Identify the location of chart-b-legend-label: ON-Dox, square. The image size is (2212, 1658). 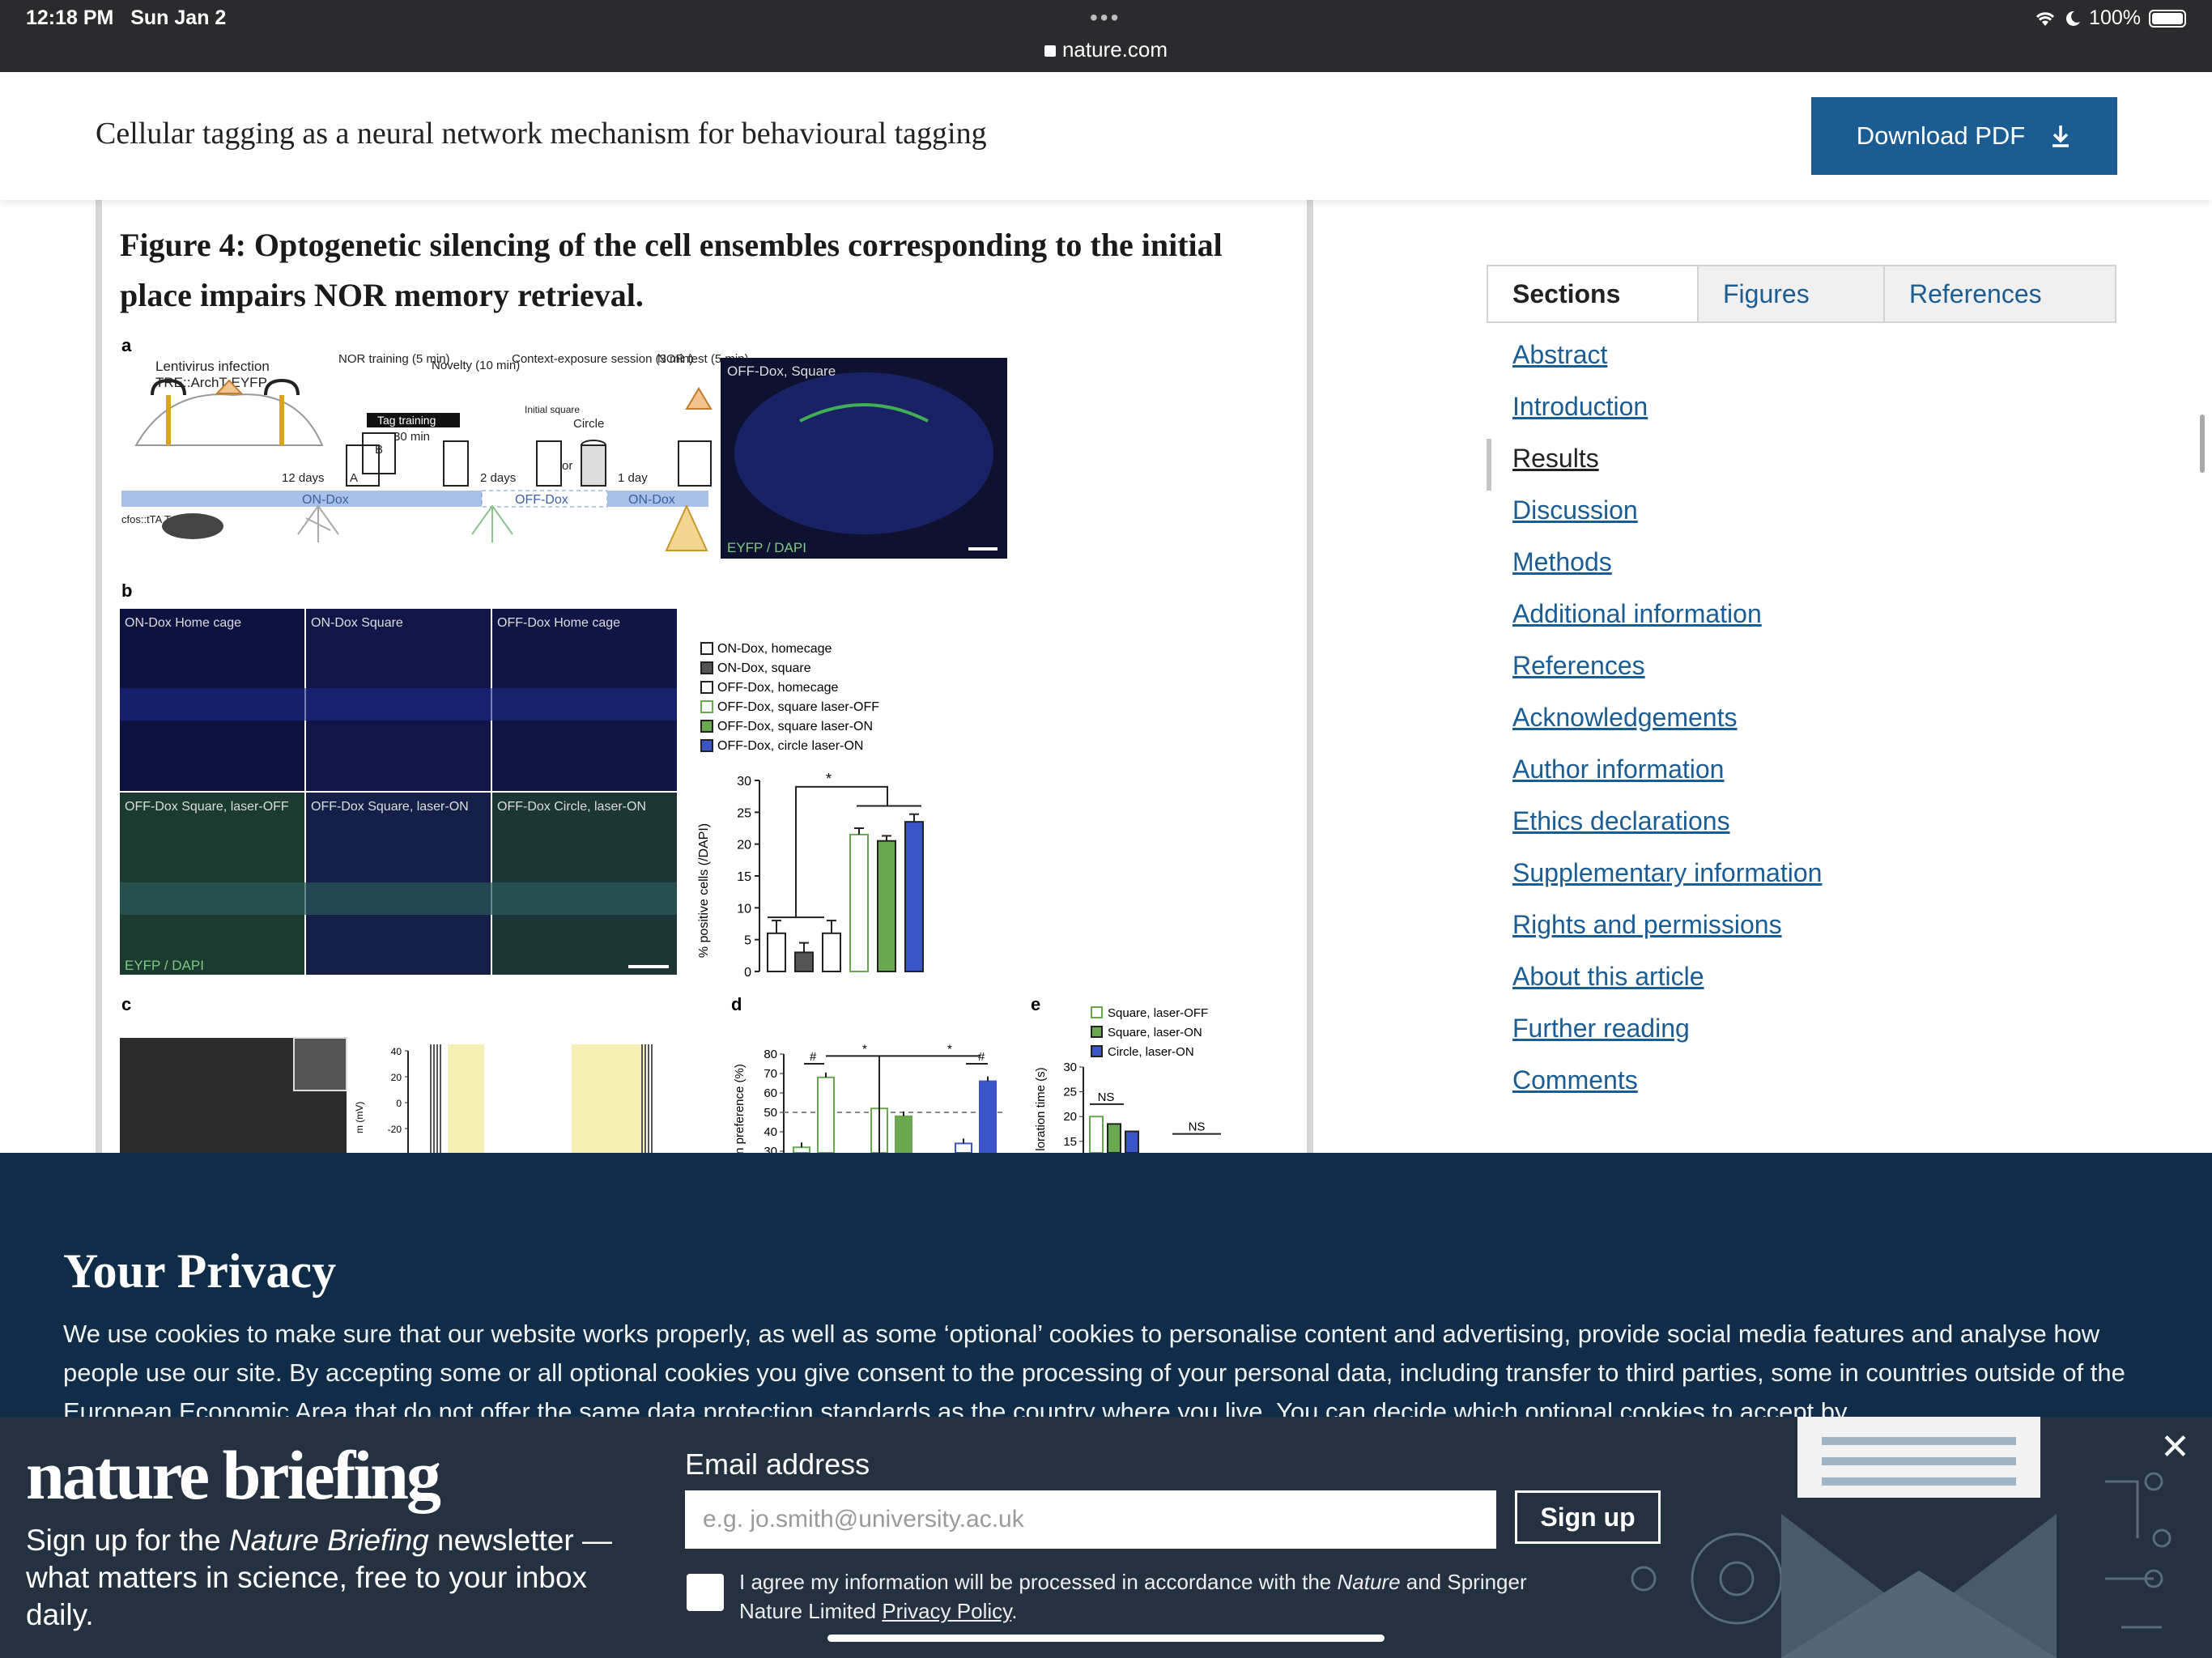
(764, 668).